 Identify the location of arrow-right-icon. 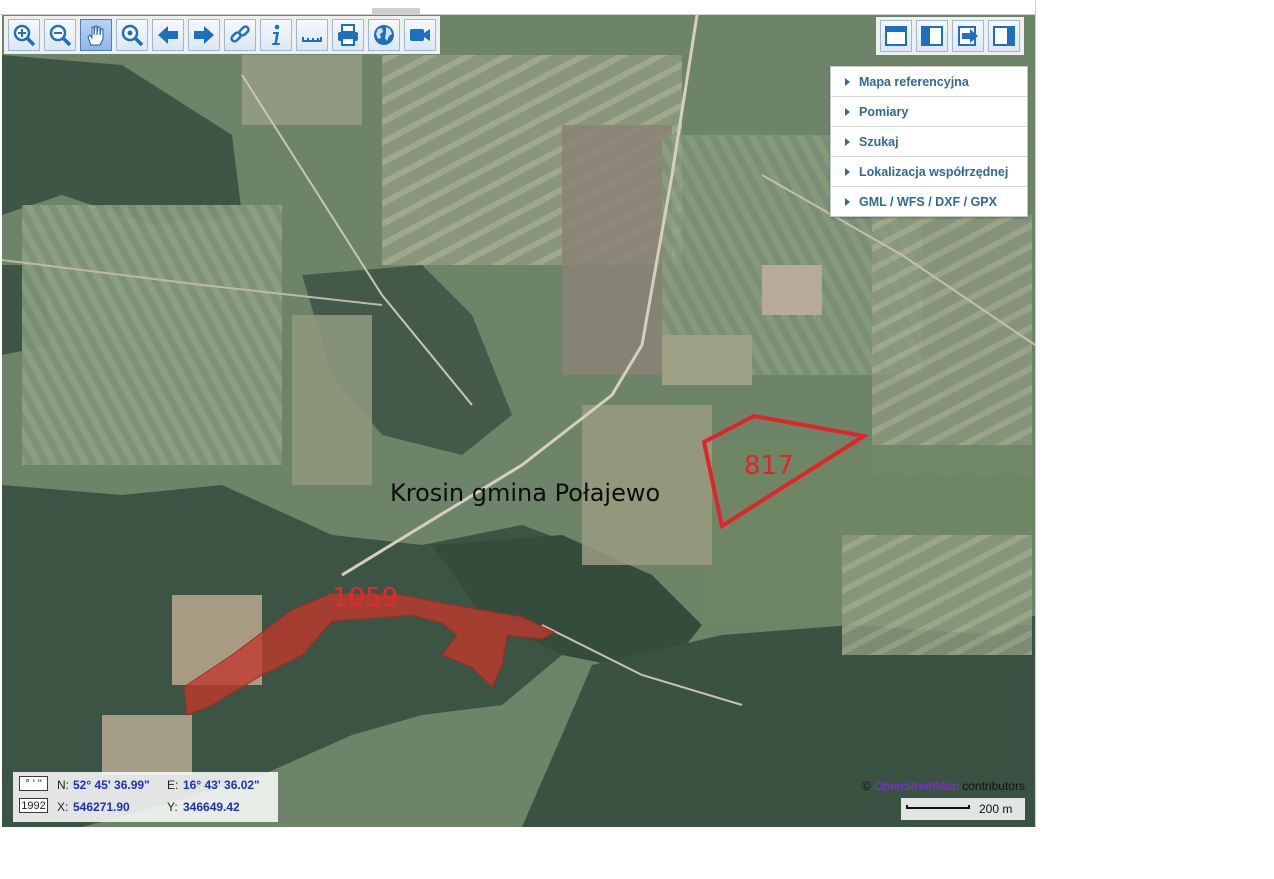
(204, 35).